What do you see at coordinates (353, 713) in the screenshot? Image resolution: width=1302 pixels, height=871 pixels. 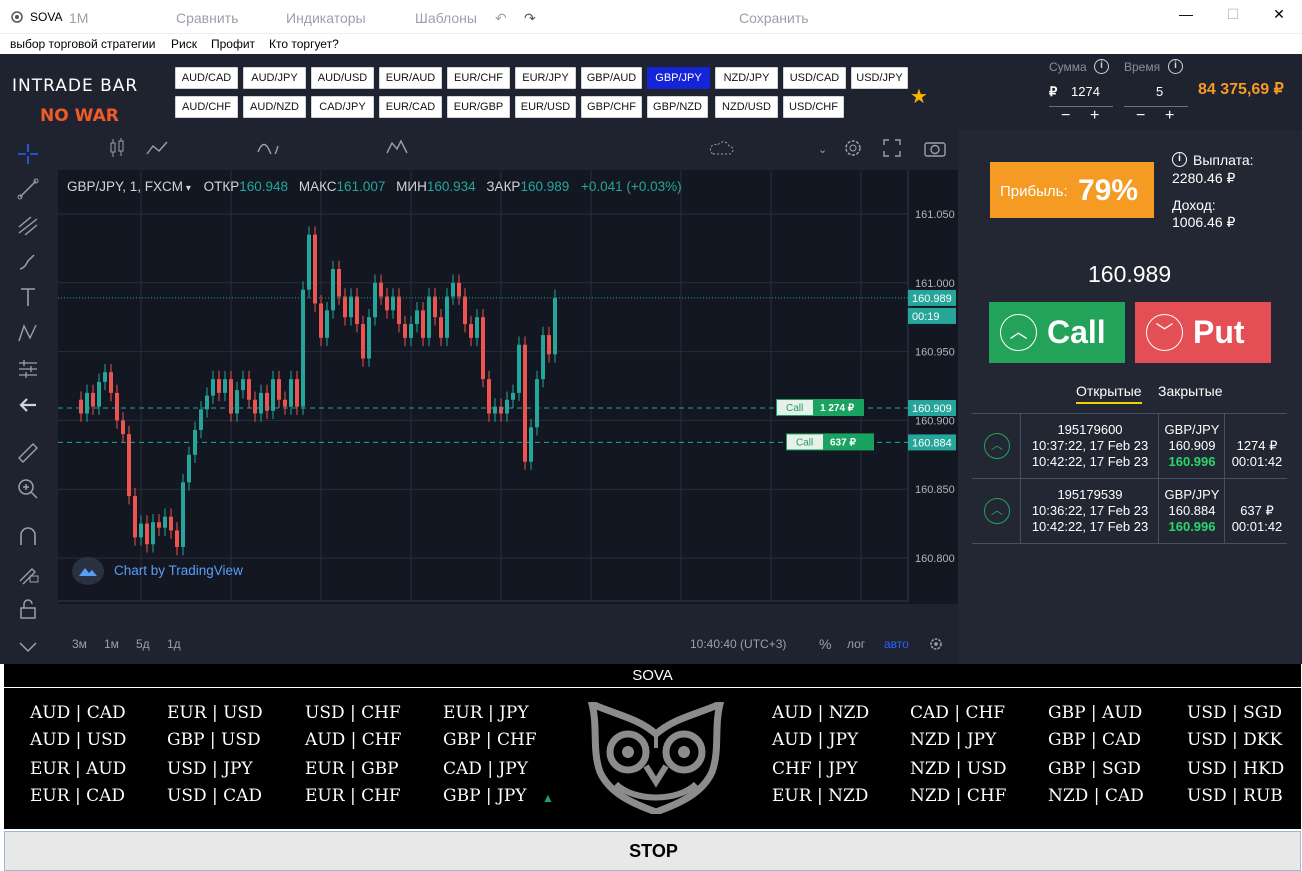 I see `sova-pair-item: USD | CHF` at bounding box center [353, 713].